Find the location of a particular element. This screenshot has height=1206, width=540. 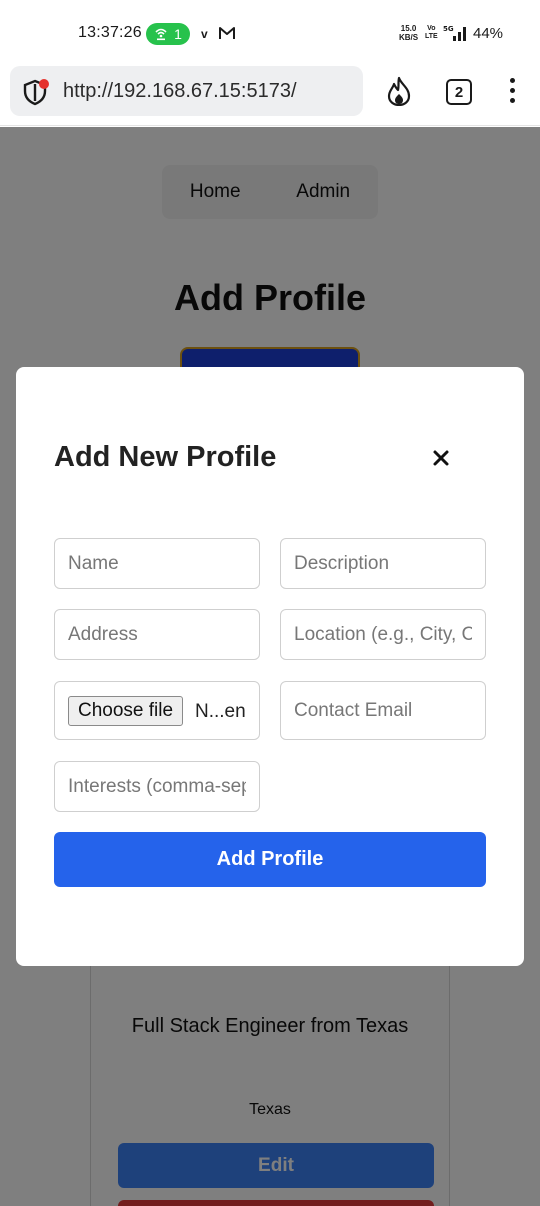

volte-indicator: Vo LTE is located at coordinates (431, 32).